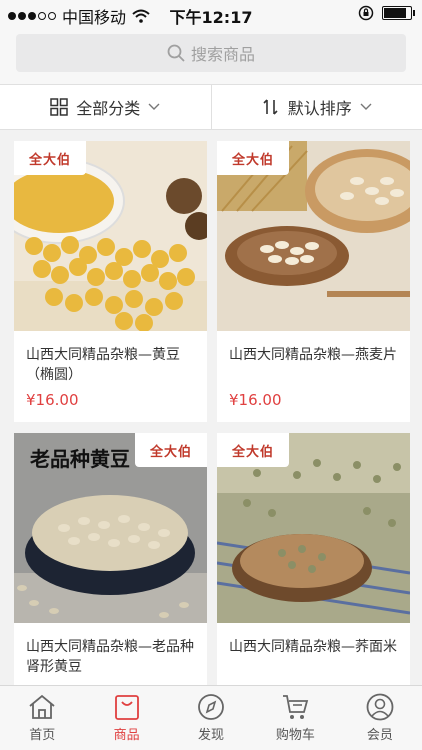  Describe the element at coordinates (176, 53) in the screenshot. I see `search-icon` at that location.